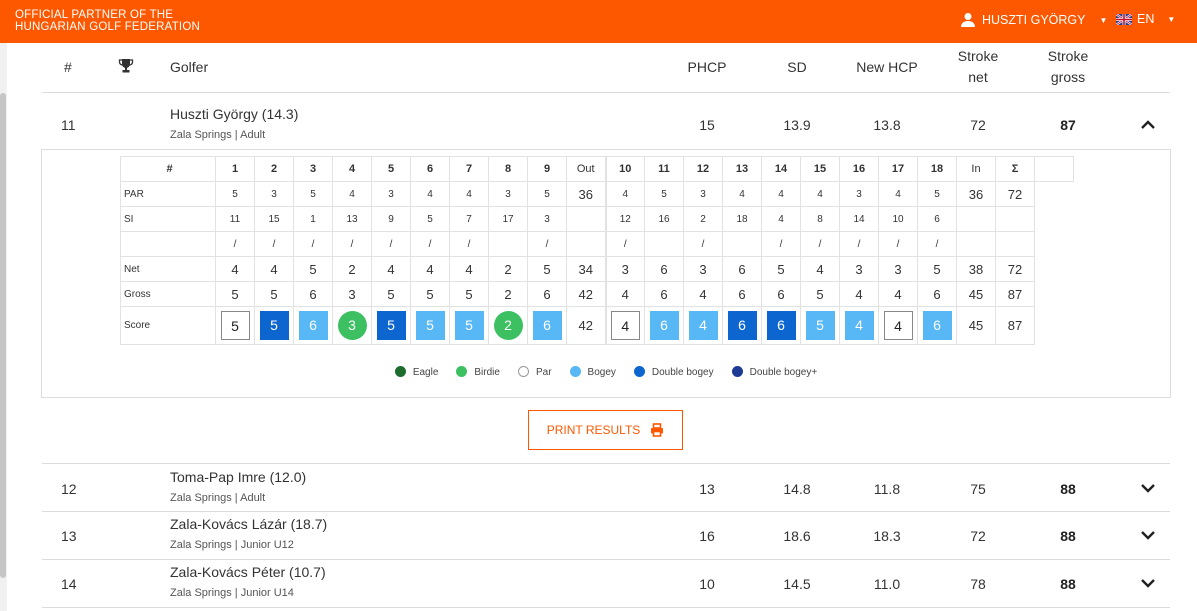  I want to click on hole-number: 17, so click(898, 169).